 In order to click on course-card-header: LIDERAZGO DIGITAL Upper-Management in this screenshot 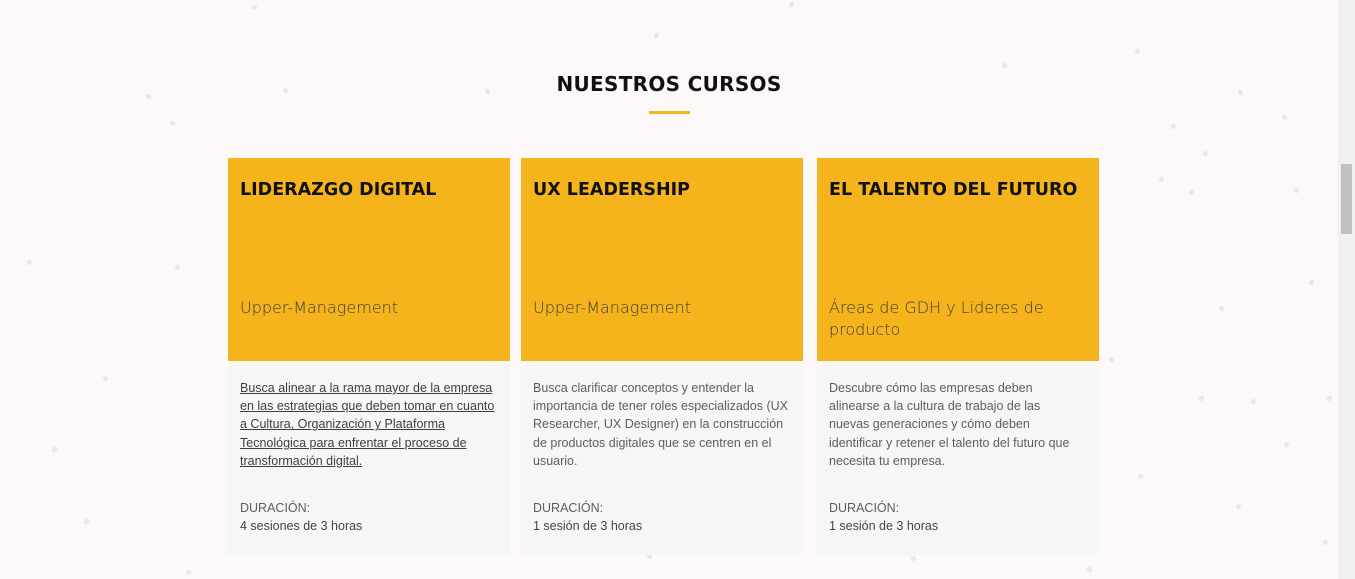, I will do `click(369, 259)`.